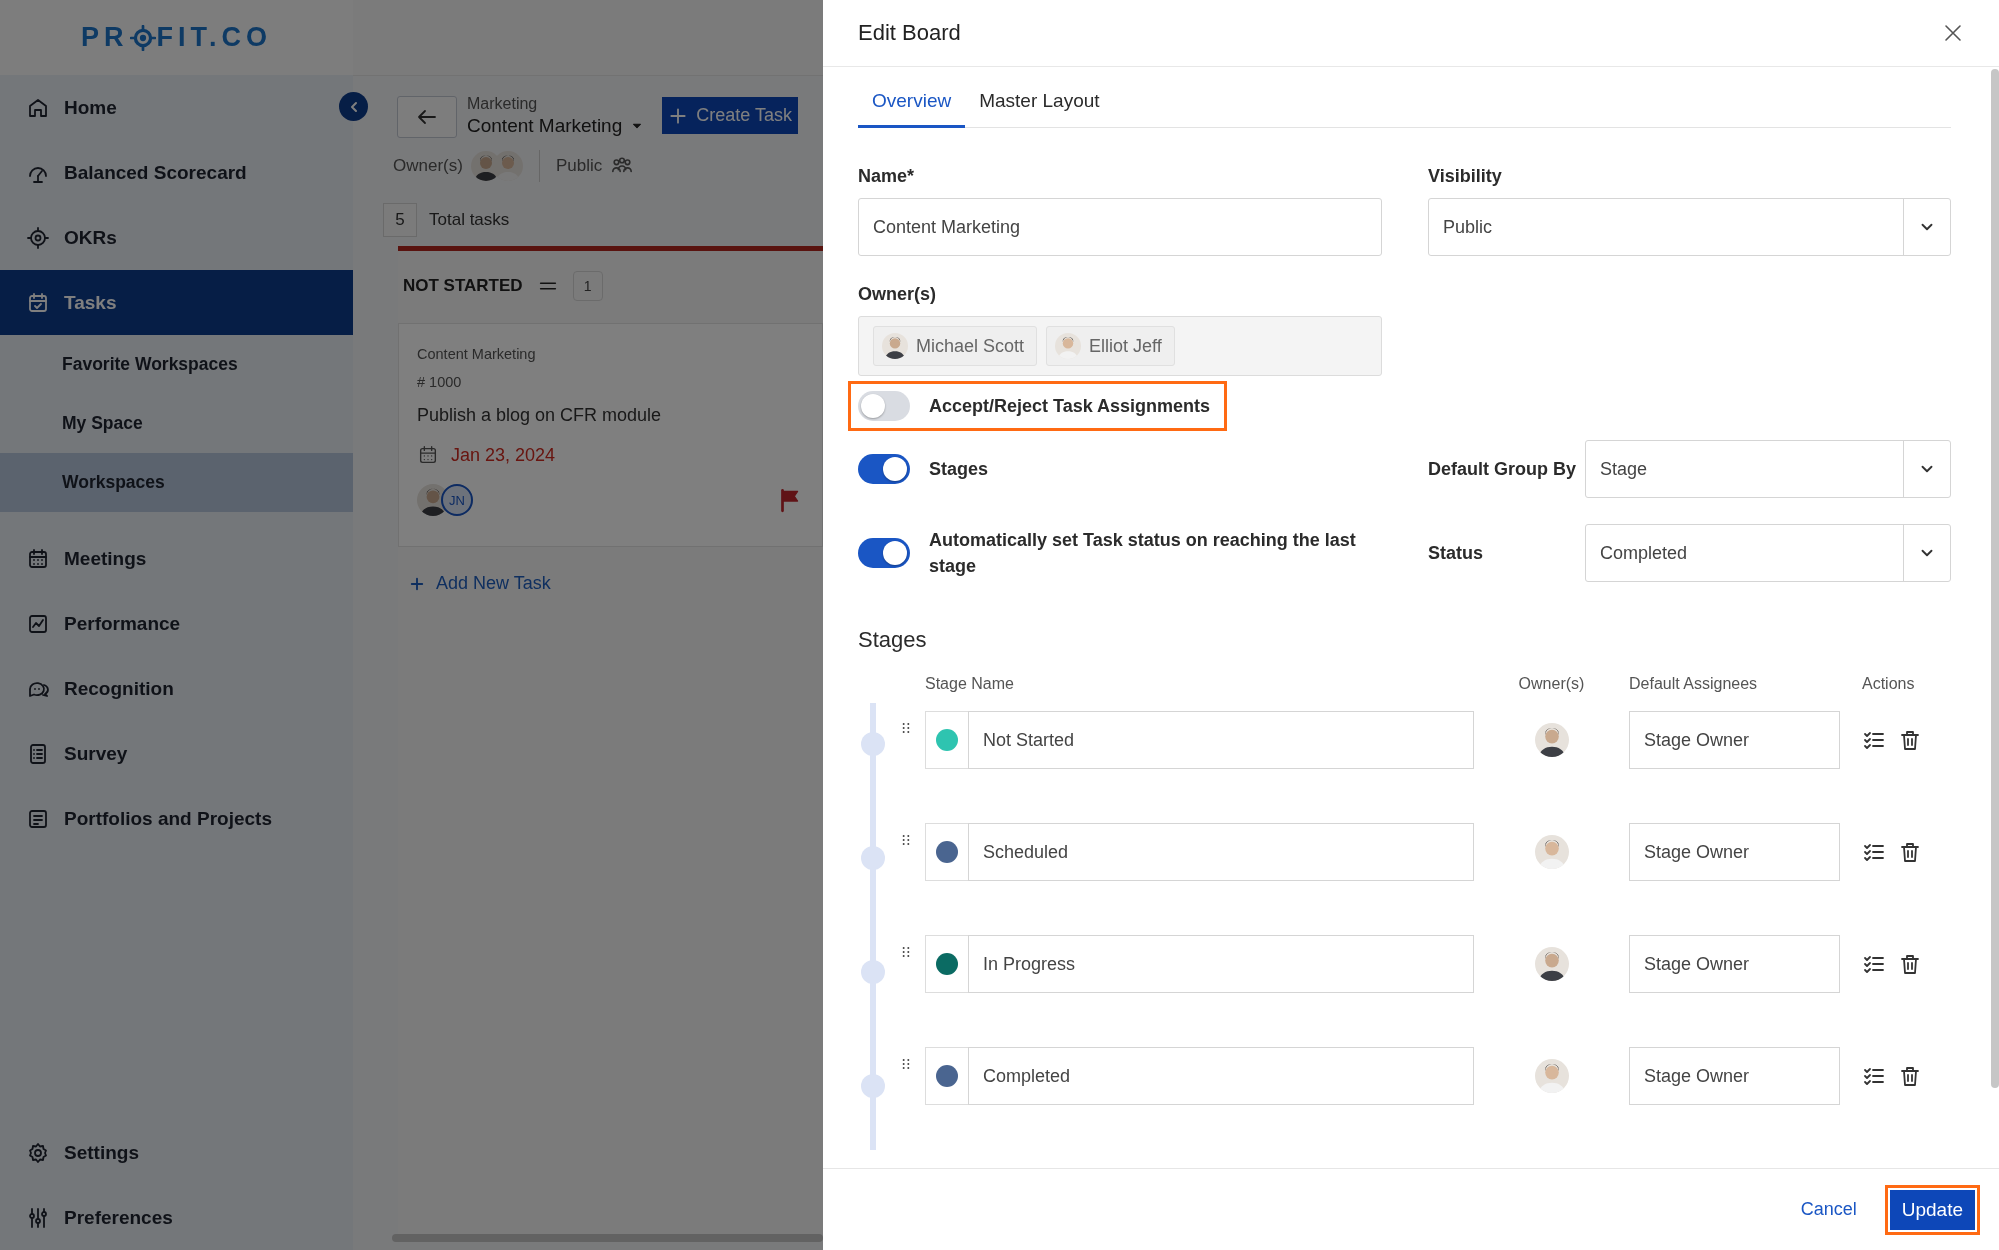  What do you see at coordinates (176, 364) in the screenshot?
I see `nav-subitem: Favorite Workspaces` at bounding box center [176, 364].